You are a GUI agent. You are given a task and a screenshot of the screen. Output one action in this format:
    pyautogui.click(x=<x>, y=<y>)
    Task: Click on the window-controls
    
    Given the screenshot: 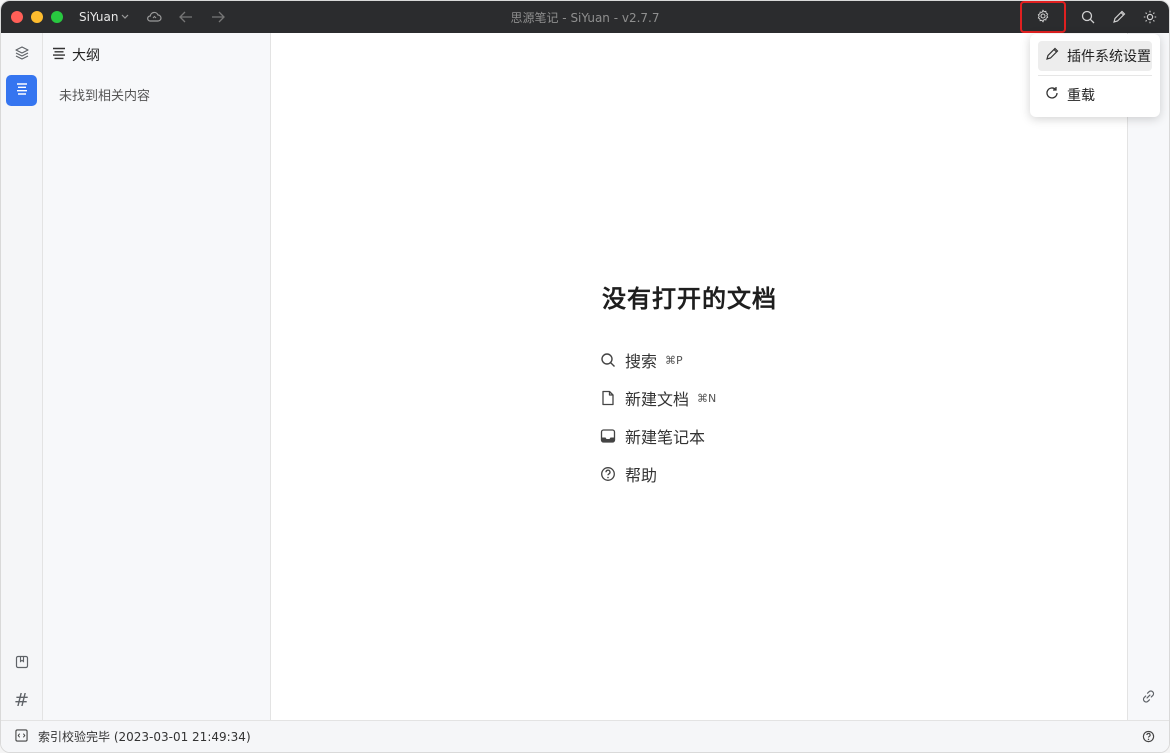 What is the action you would take?
    pyautogui.click(x=37, y=17)
    